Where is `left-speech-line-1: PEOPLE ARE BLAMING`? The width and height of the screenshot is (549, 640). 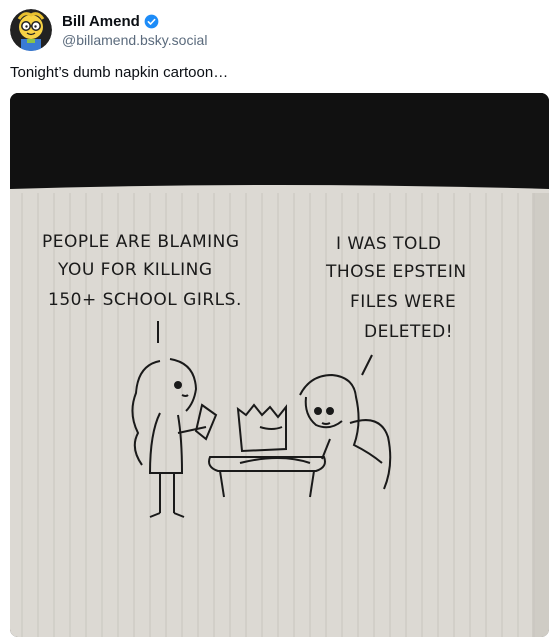 left-speech-line-1: PEOPLE ARE BLAMING is located at coordinates (141, 242).